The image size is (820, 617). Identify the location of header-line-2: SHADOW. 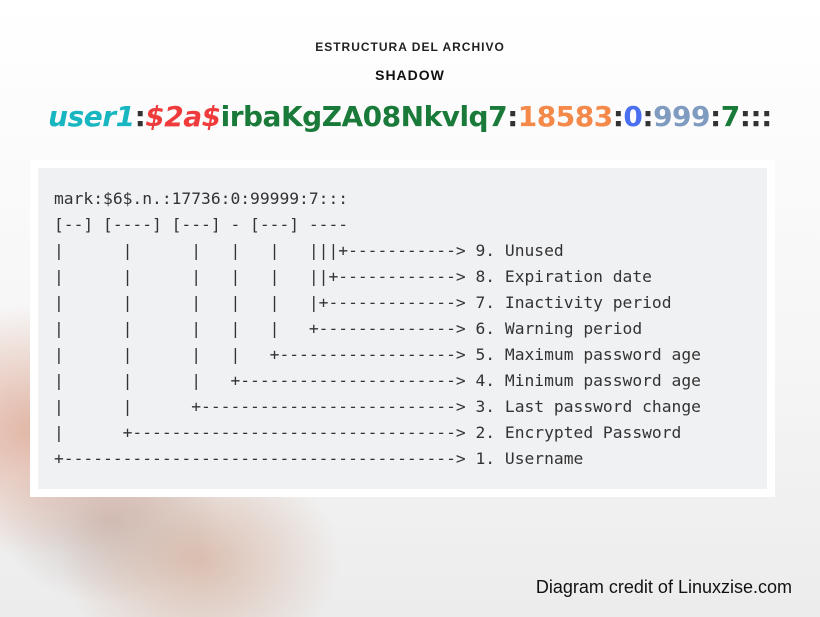
(410, 75).